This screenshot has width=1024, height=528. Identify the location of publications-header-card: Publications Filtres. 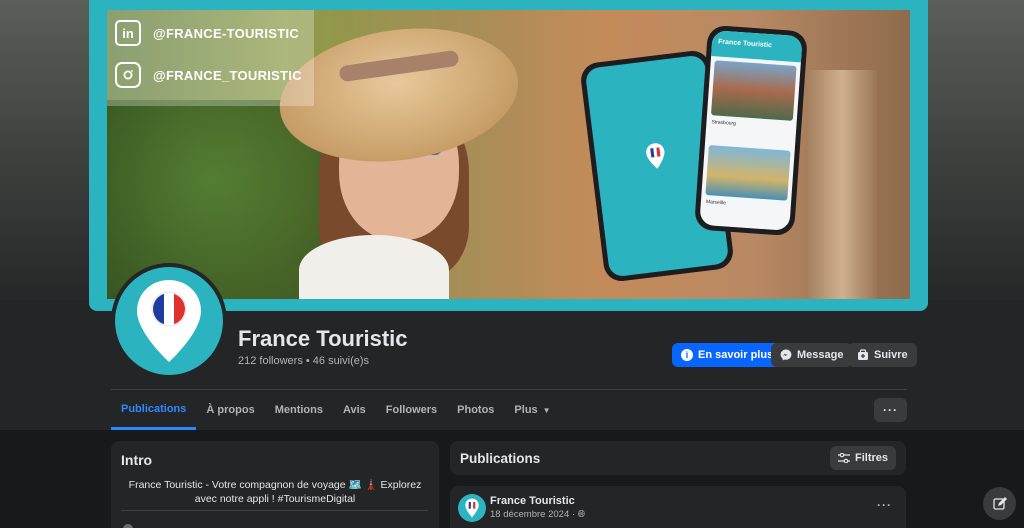
(678, 458).